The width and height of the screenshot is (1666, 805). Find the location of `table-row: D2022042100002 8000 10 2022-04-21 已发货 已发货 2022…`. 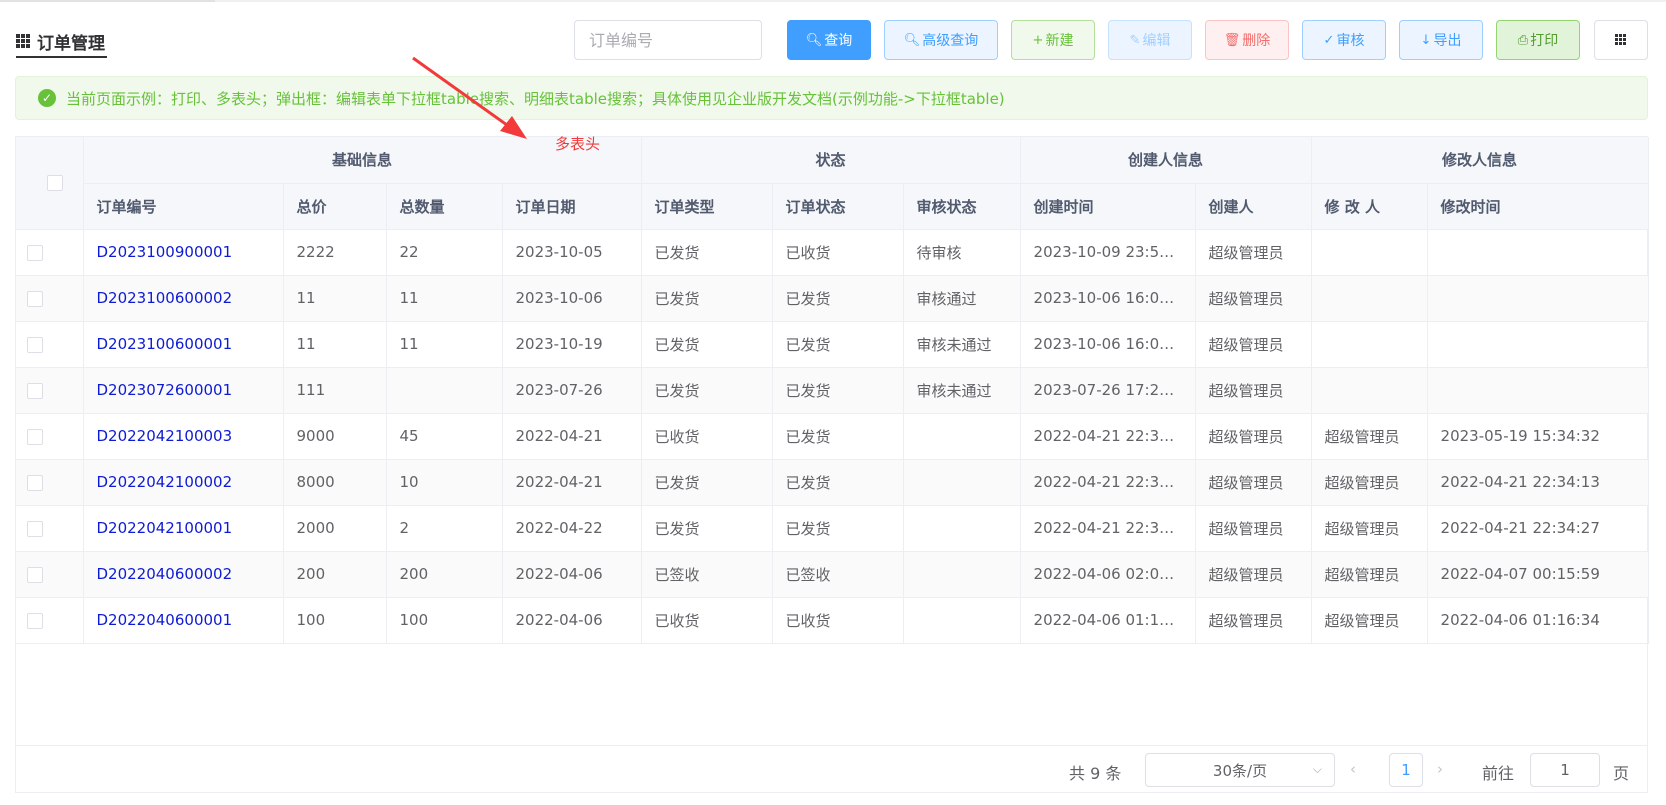

table-row: D2022042100002 8000 10 2022-04-21 已发货 已发货 2022… is located at coordinates (832, 482).